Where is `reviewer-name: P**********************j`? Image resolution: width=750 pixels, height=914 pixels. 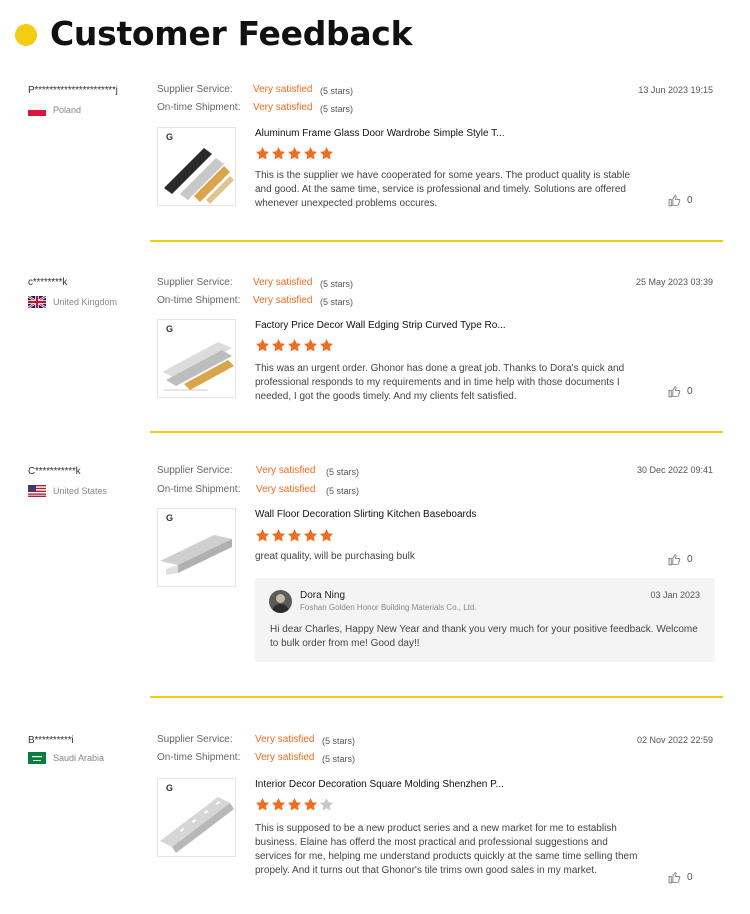 reviewer-name: P**********************j is located at coordinates (73, 90).